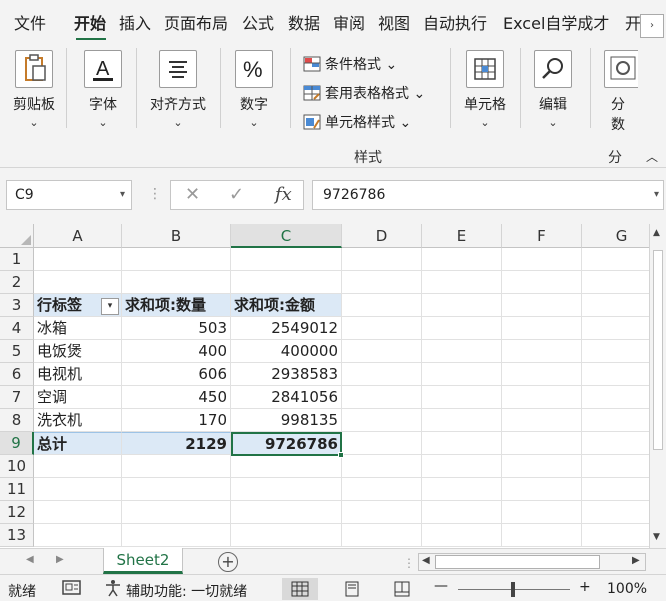 This screenshot has height=601, width=666. I want to click on pivot-header-amount: 求和项:金额, so click(286, 305).